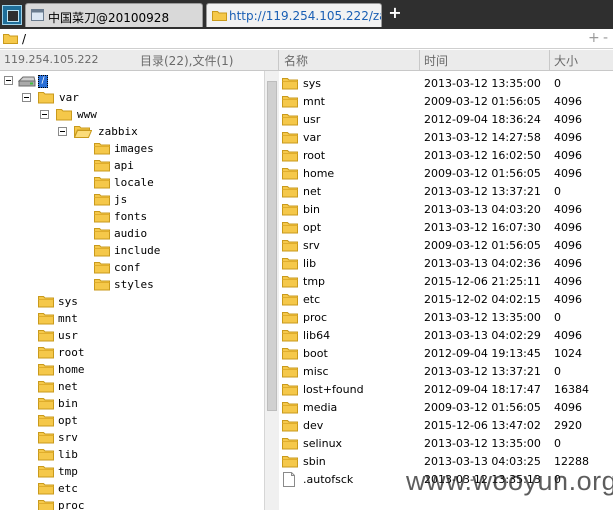 This screenshot has height=510, width=613. I want to click on column-header-name: 名称, so click(296, 61).